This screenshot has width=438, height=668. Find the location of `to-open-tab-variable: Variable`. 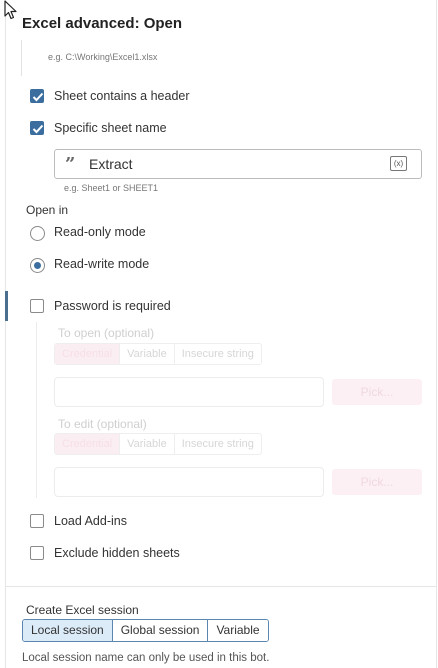

to-open-tab-variable: Variable is located at coordinates (146, 354).